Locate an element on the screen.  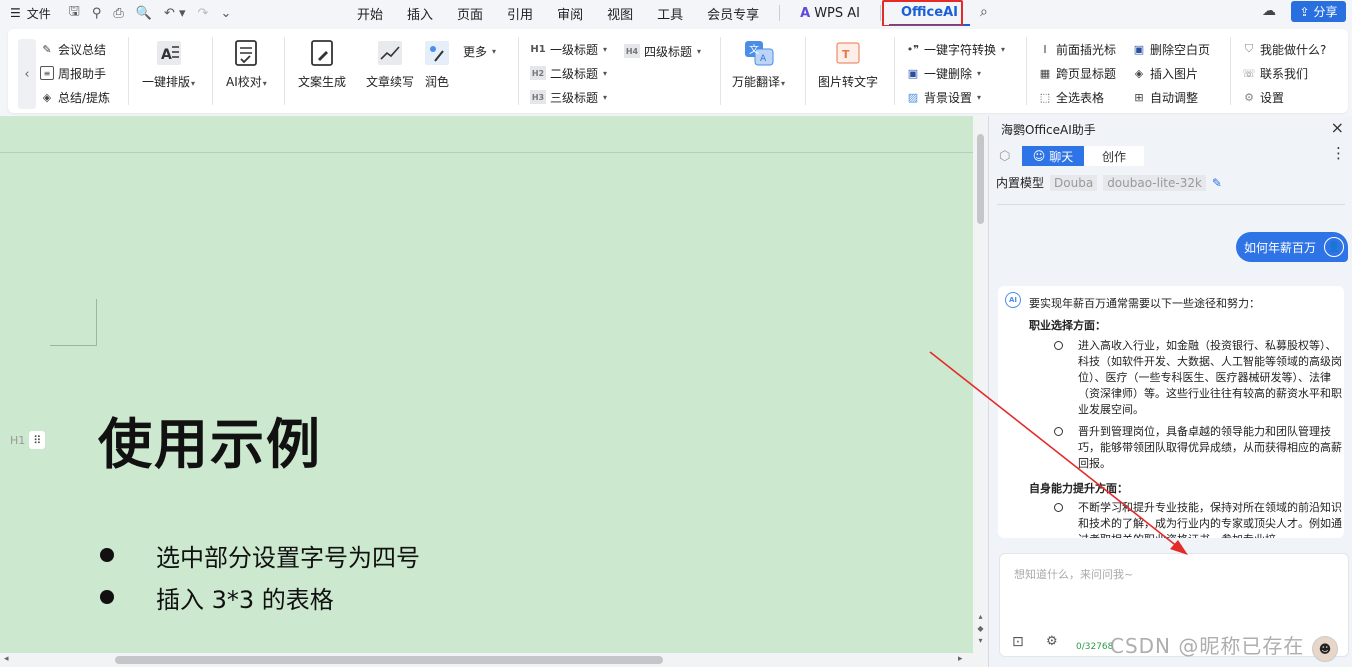
ai-section-title: 自身能力提升方面： is located at coordinates (1078, 488).